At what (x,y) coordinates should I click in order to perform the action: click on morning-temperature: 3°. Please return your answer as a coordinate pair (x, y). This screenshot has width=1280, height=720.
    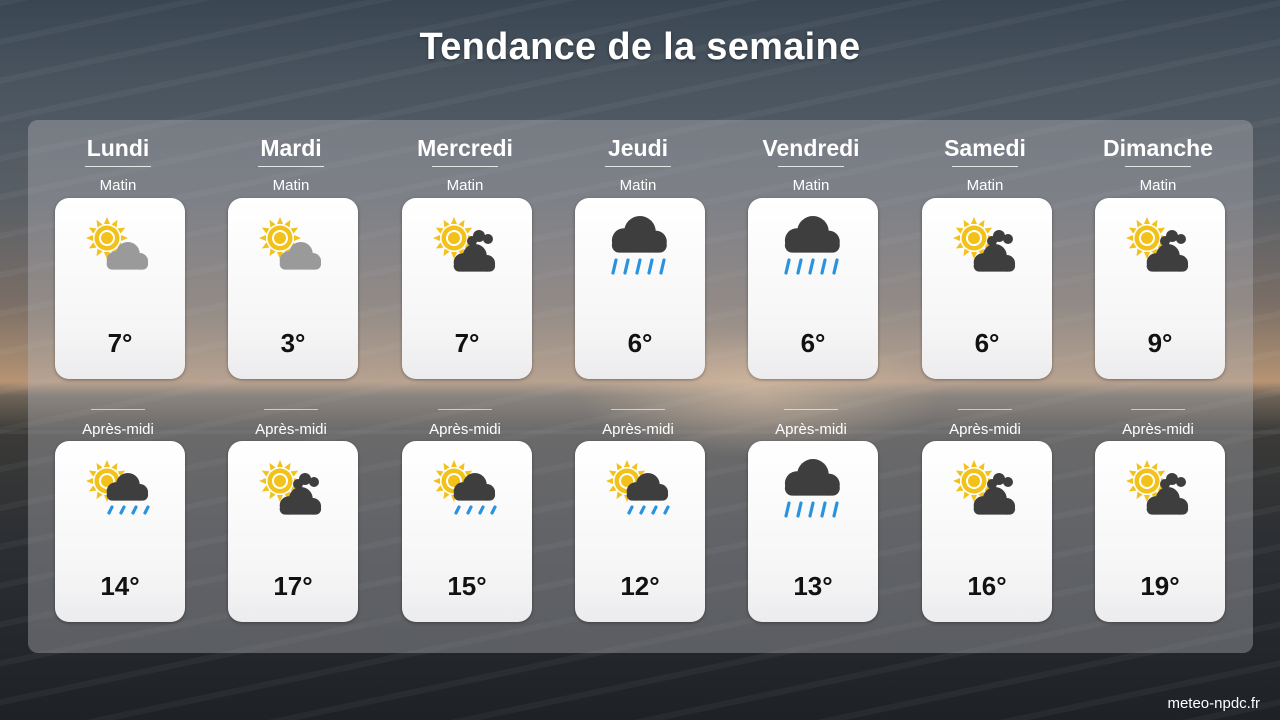
    Looking at the image, I should click on (293, 343).